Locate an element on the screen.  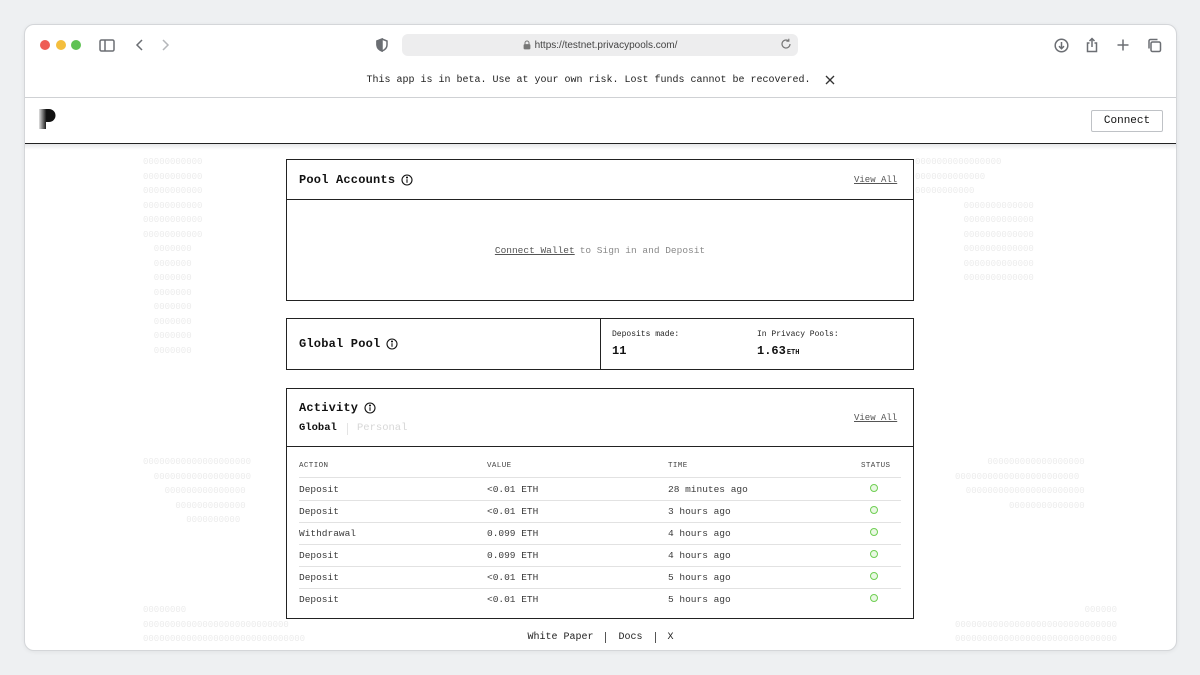
activity-title: Activity is located at coordinates (337, 408).